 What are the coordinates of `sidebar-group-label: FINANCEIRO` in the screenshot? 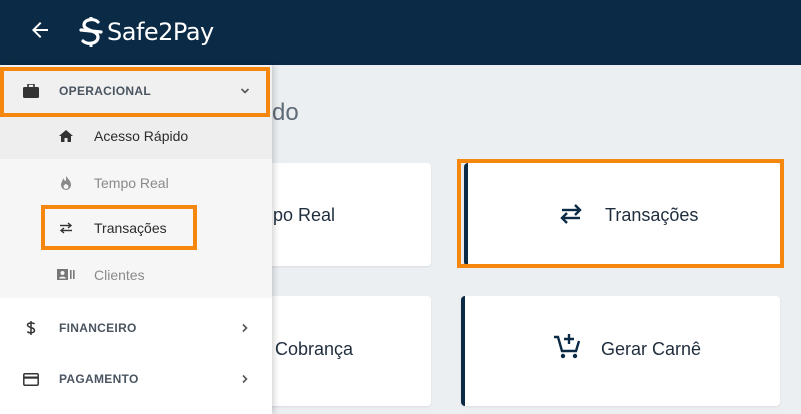 It's located at (98, 328).